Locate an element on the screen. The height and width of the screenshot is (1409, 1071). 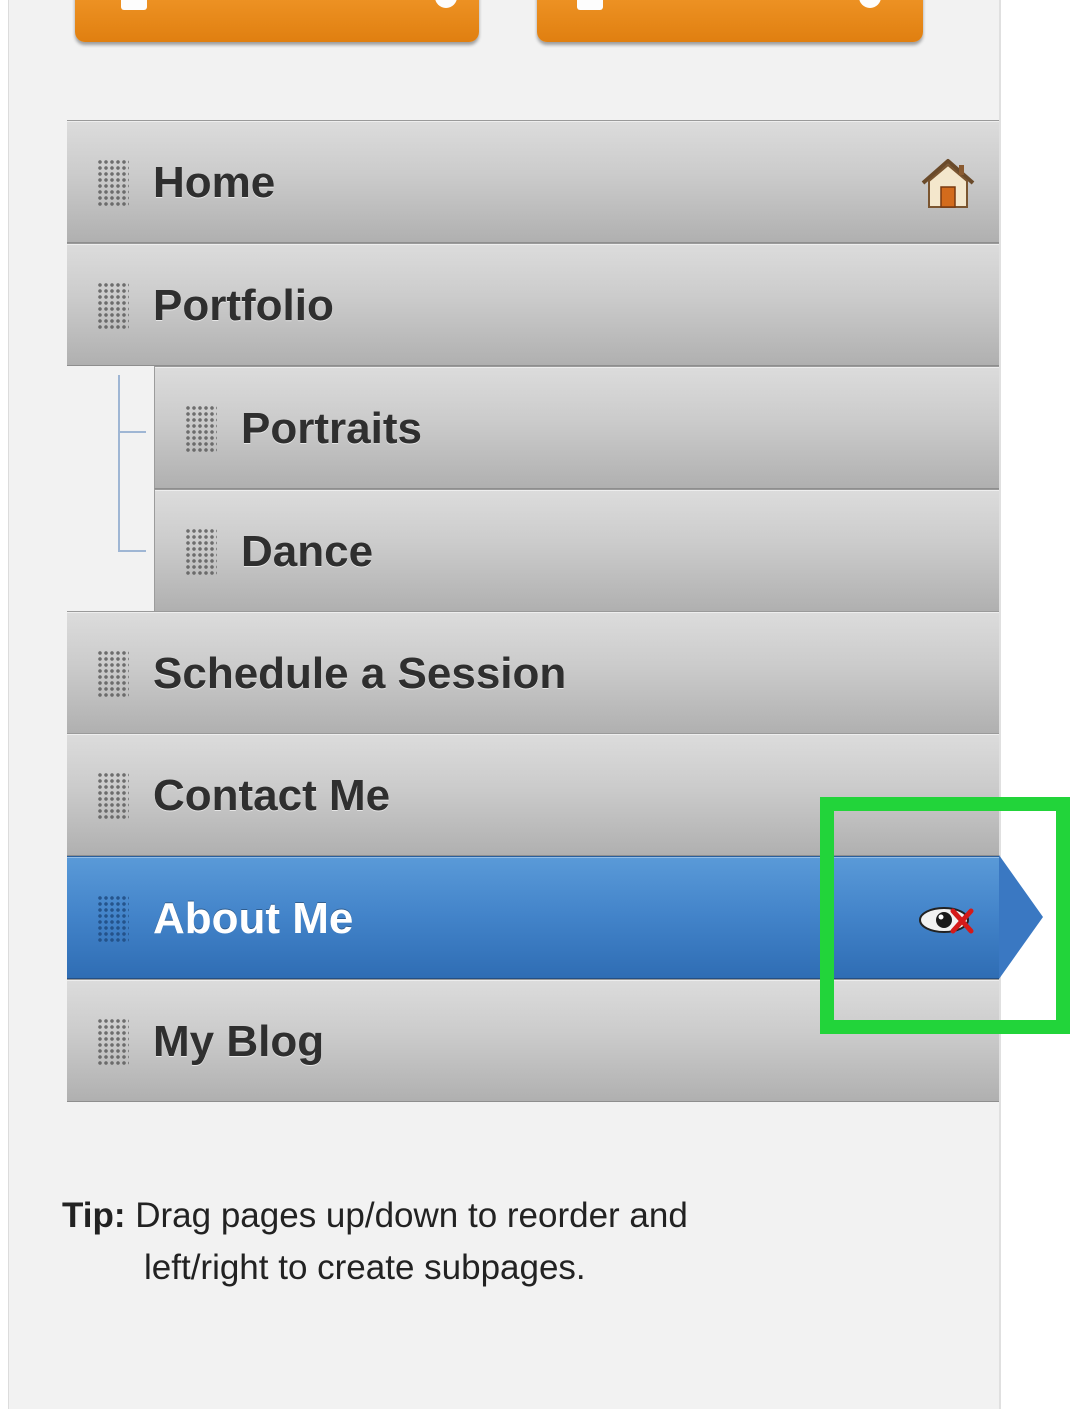
tip-line-2: left/right to create subpages. is located at coordinates (365, 1267).